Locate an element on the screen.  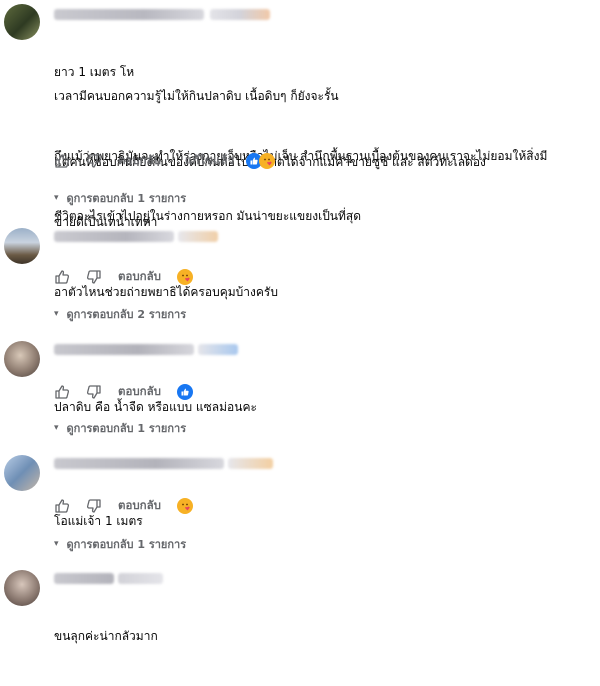
comment-actions: ตอบกลับ แก้ไขแล้ว is located at coordinates (164, 161).